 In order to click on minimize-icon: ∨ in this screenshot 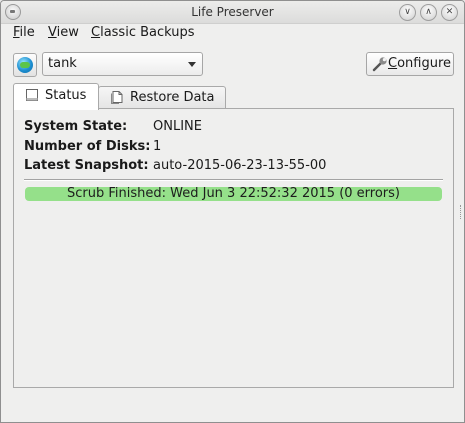, I will do `click(407, 12)`.